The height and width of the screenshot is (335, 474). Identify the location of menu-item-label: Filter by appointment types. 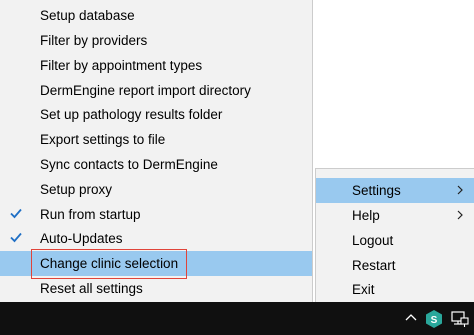
(121, 65).